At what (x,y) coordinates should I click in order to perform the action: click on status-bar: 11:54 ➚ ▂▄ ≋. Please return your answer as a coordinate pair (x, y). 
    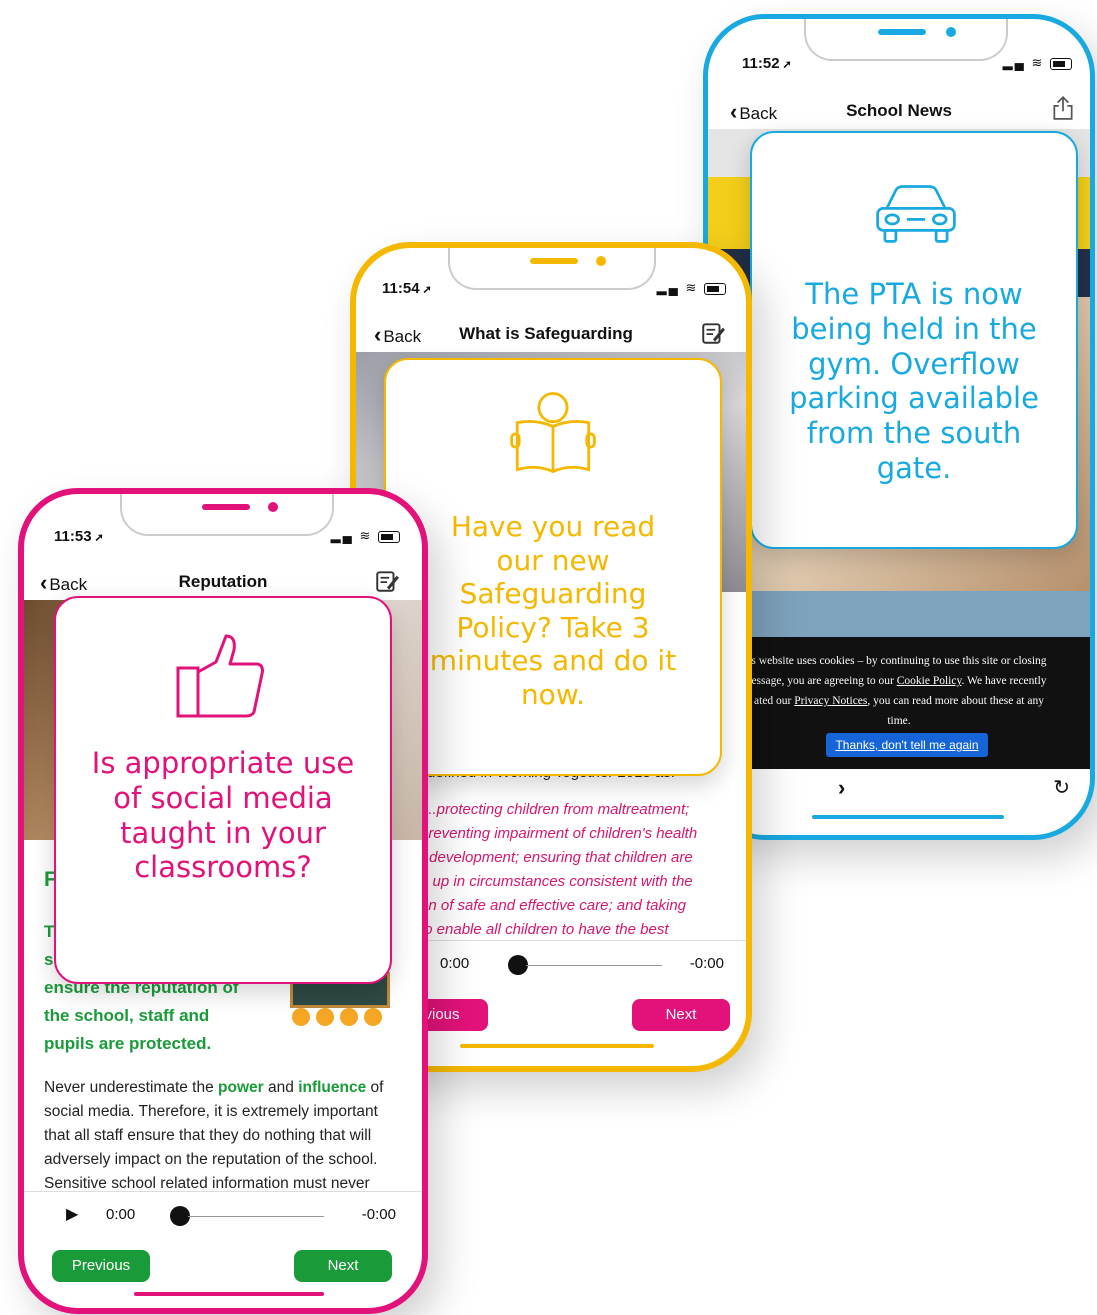
    Looking at the image, I should click on (551, 273).